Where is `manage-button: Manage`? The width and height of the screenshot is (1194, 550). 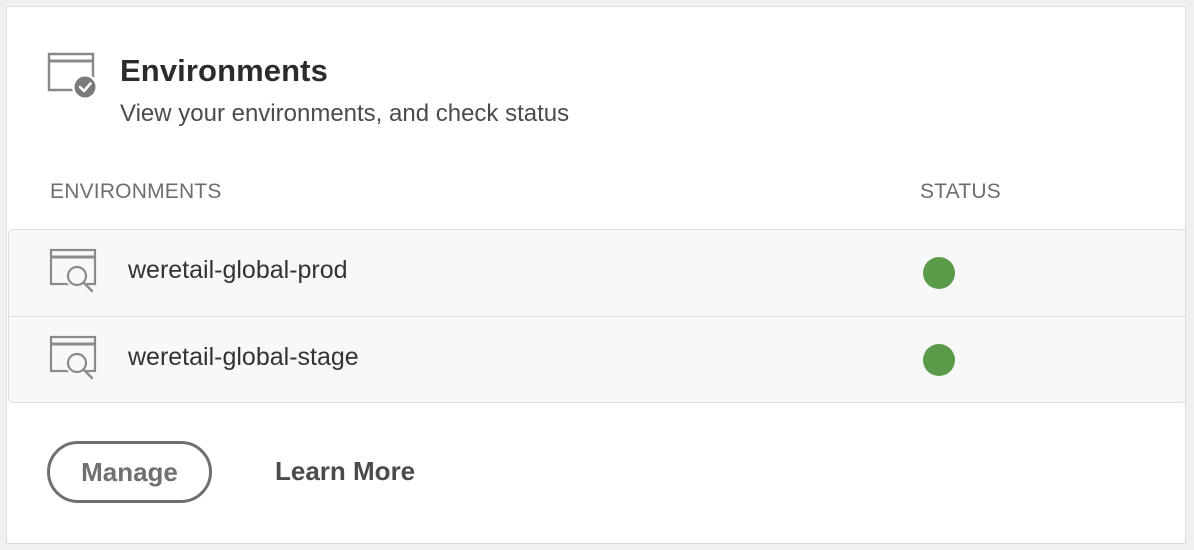
manage-button: Manage is located at coordinates (129, 472).